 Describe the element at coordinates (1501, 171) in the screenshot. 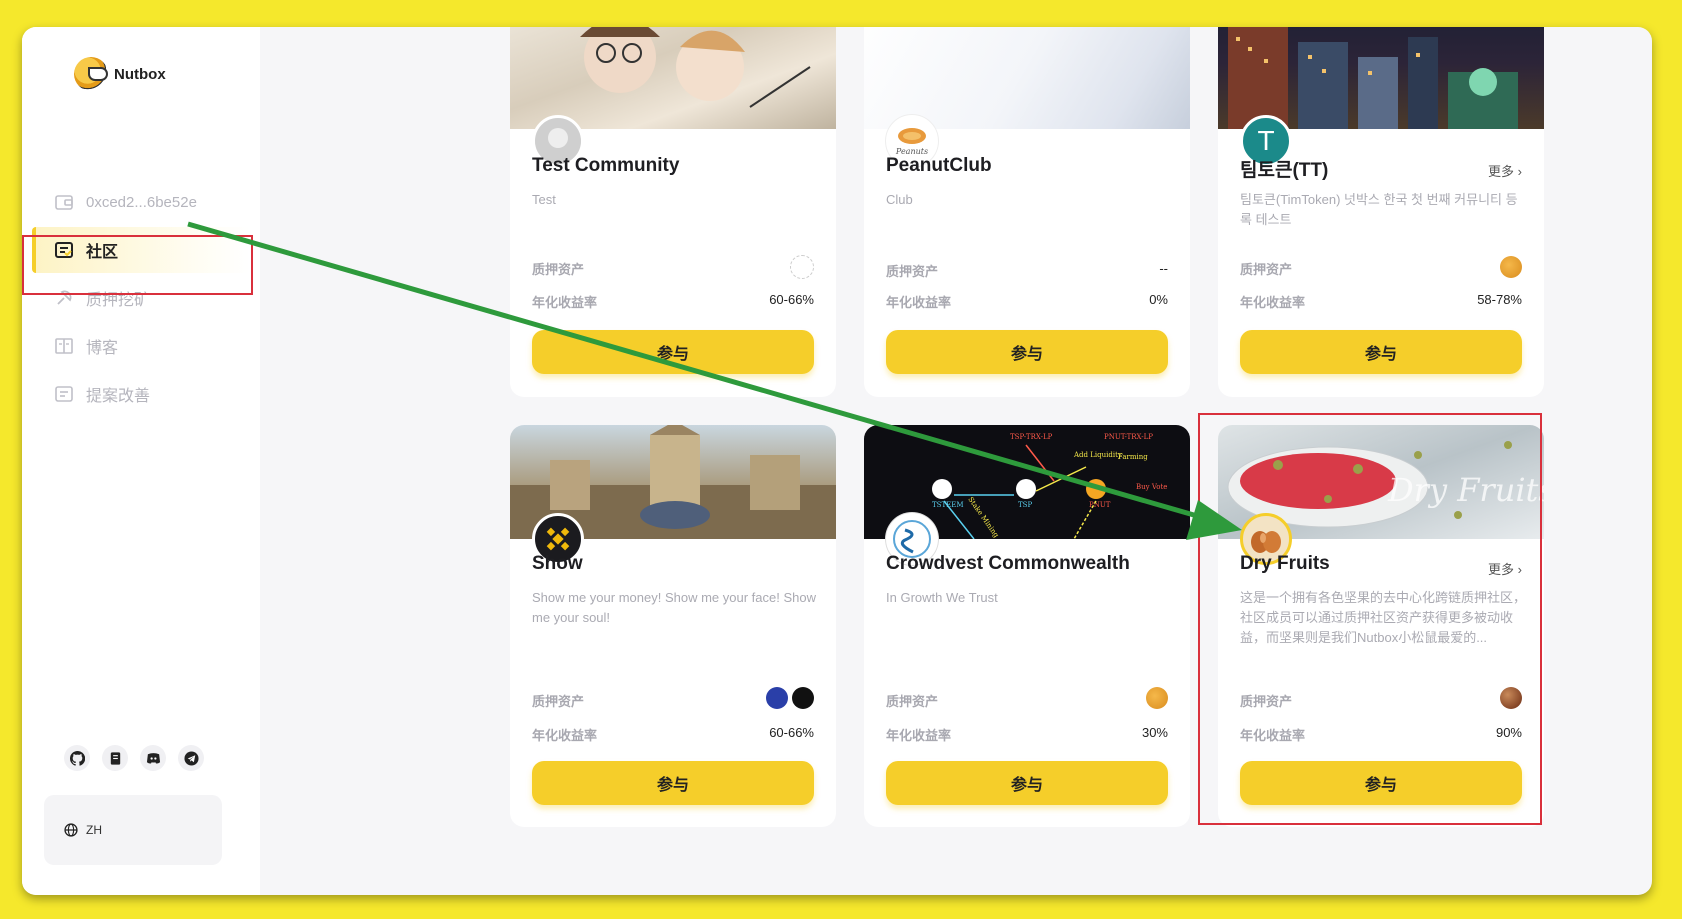

I see `more-link-label: 更多` at that location.